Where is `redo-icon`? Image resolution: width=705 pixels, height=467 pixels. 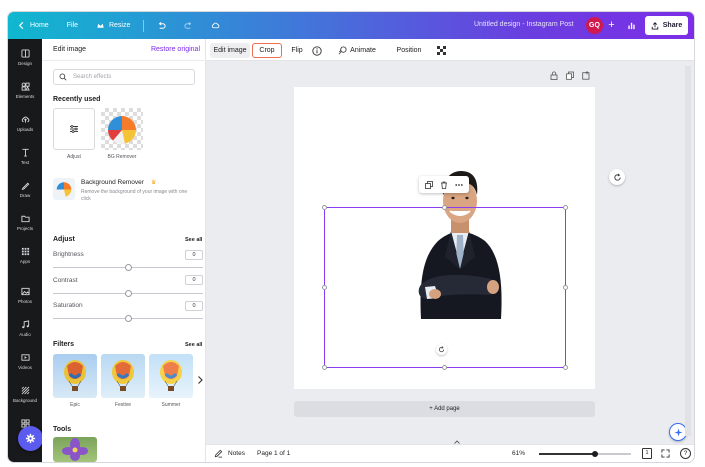
redo-icon is located at coordinates (188, 25).